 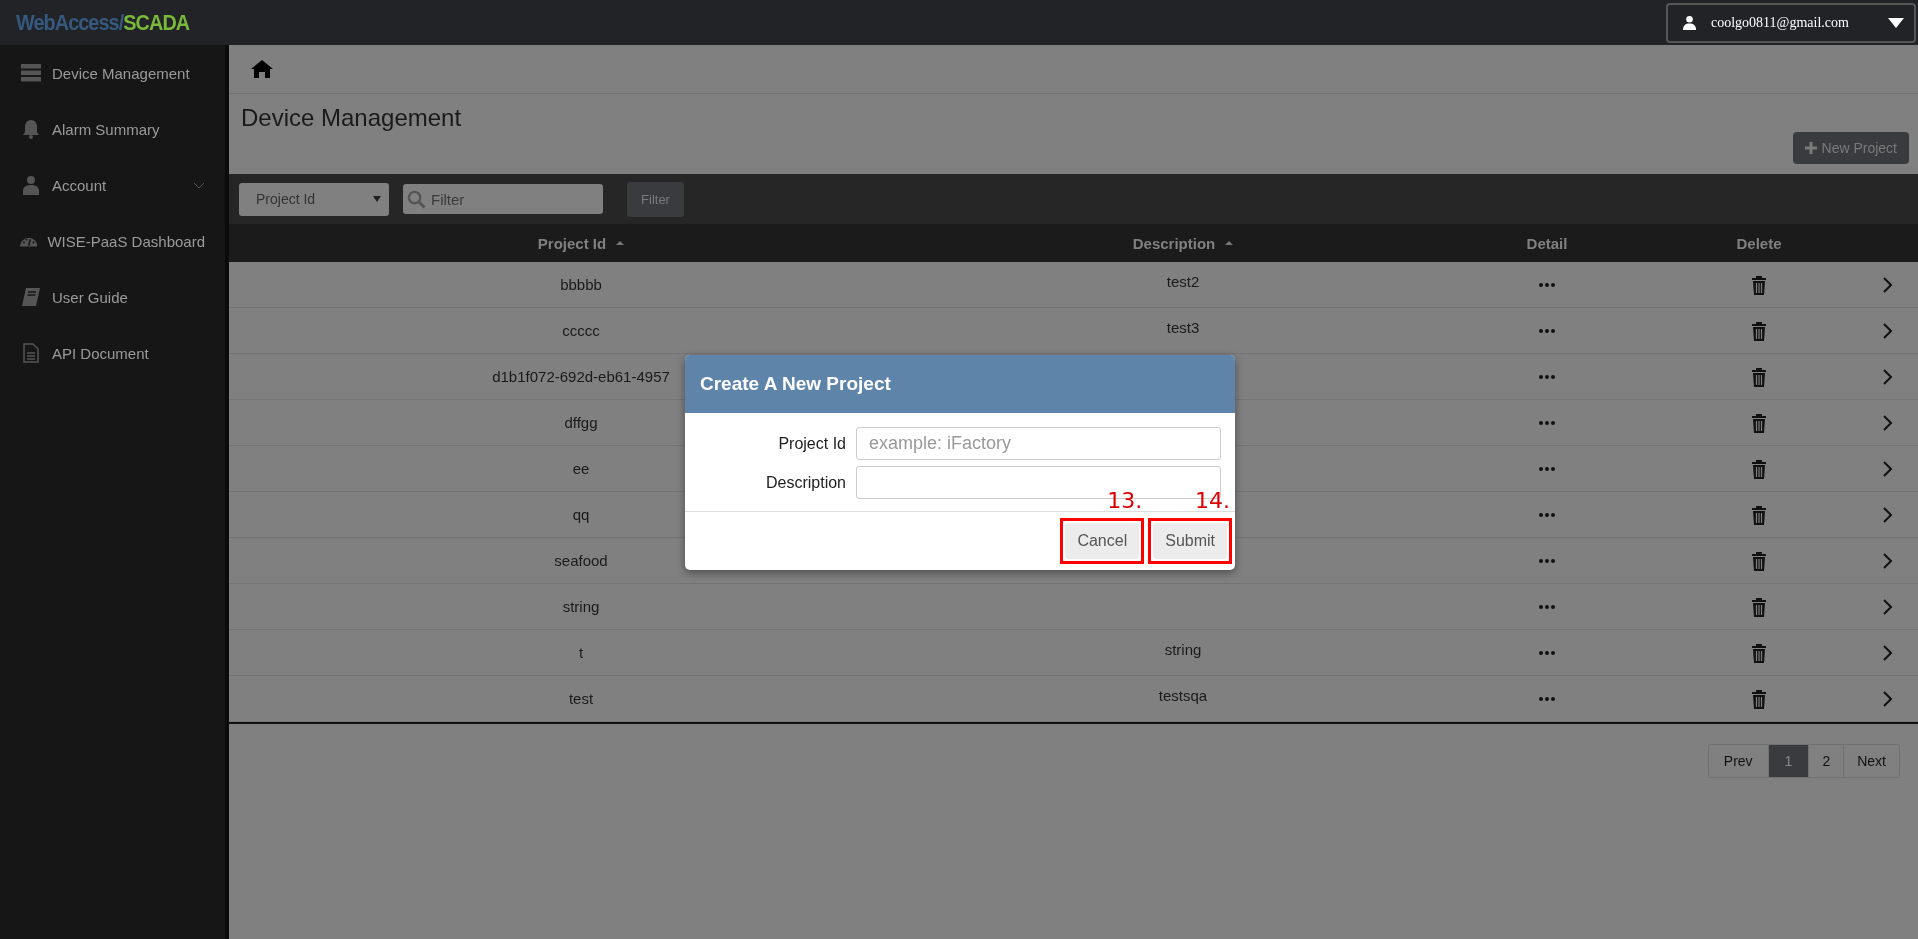 I want to click on table-cell: testsqa, so click(x=1183, y=695).